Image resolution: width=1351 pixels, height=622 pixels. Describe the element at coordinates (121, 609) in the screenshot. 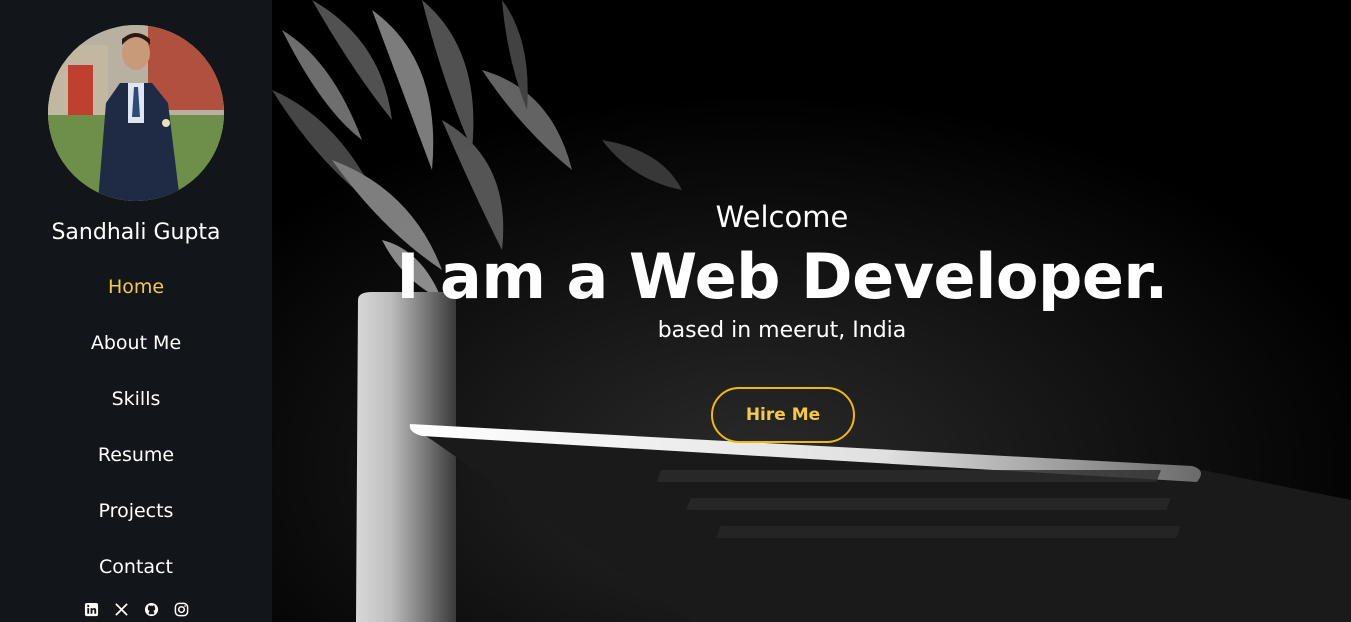

I see `x-twitter-icon` at that location.